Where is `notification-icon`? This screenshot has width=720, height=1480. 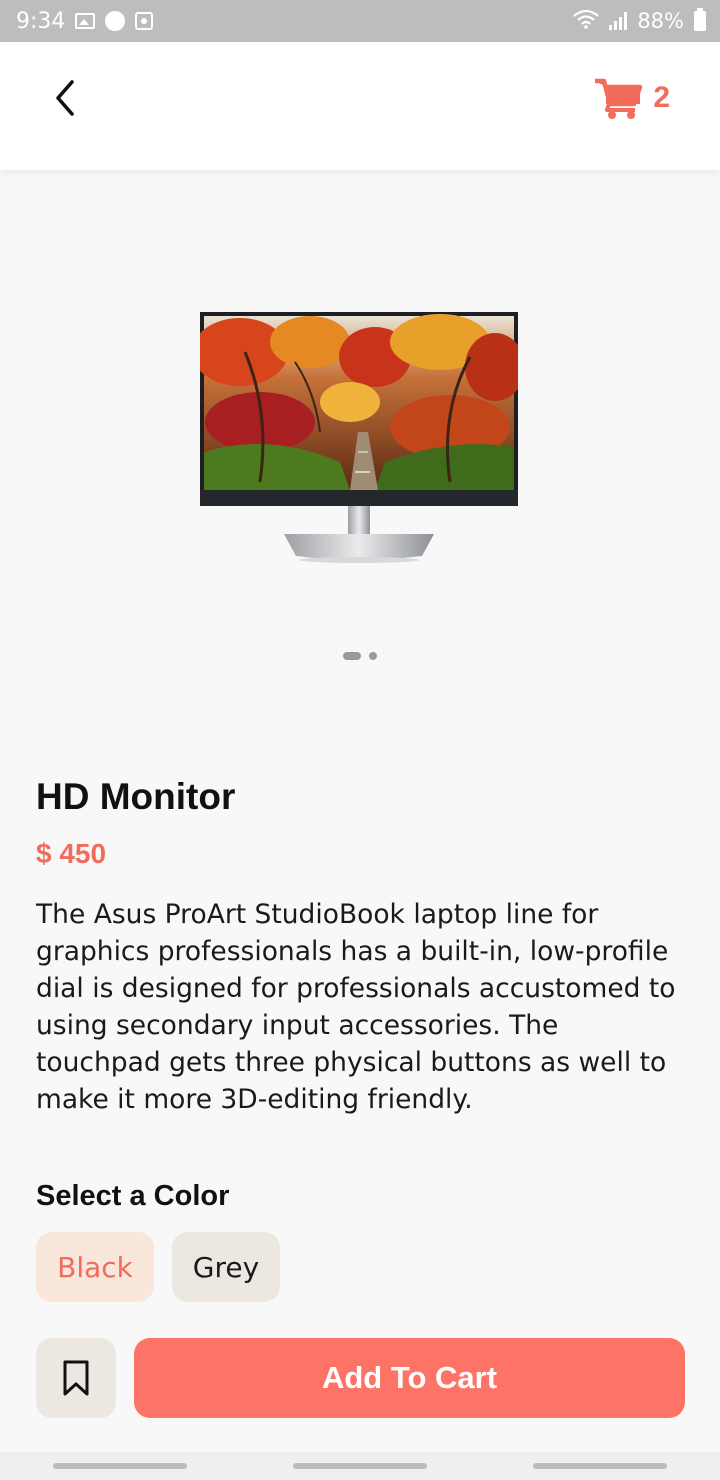 notification-icon is located at coordinates (115, 21).